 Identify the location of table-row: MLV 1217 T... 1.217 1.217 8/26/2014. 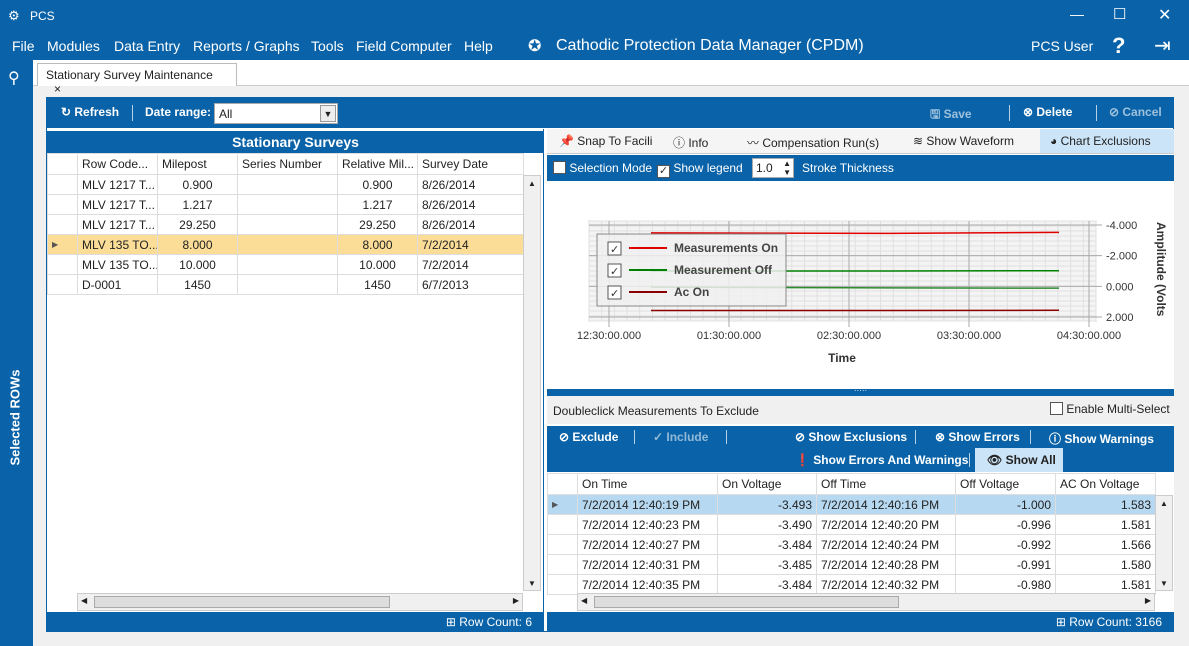
(285, 204).